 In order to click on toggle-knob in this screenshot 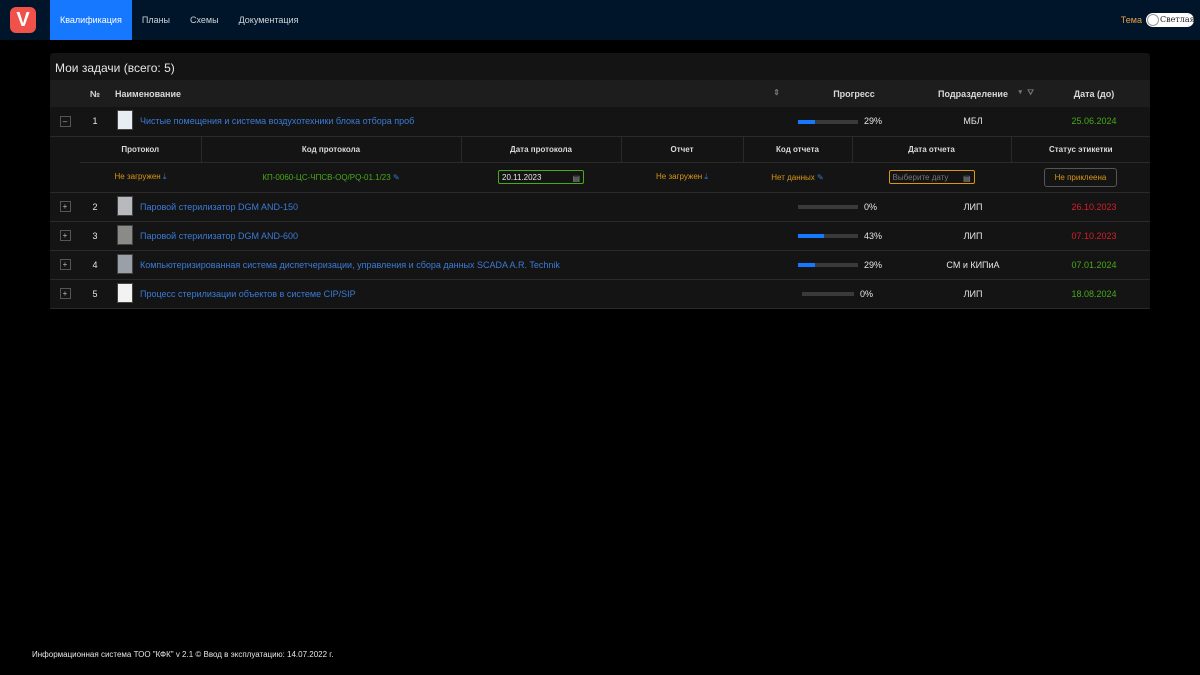, I will do `click(1153, 20)`.